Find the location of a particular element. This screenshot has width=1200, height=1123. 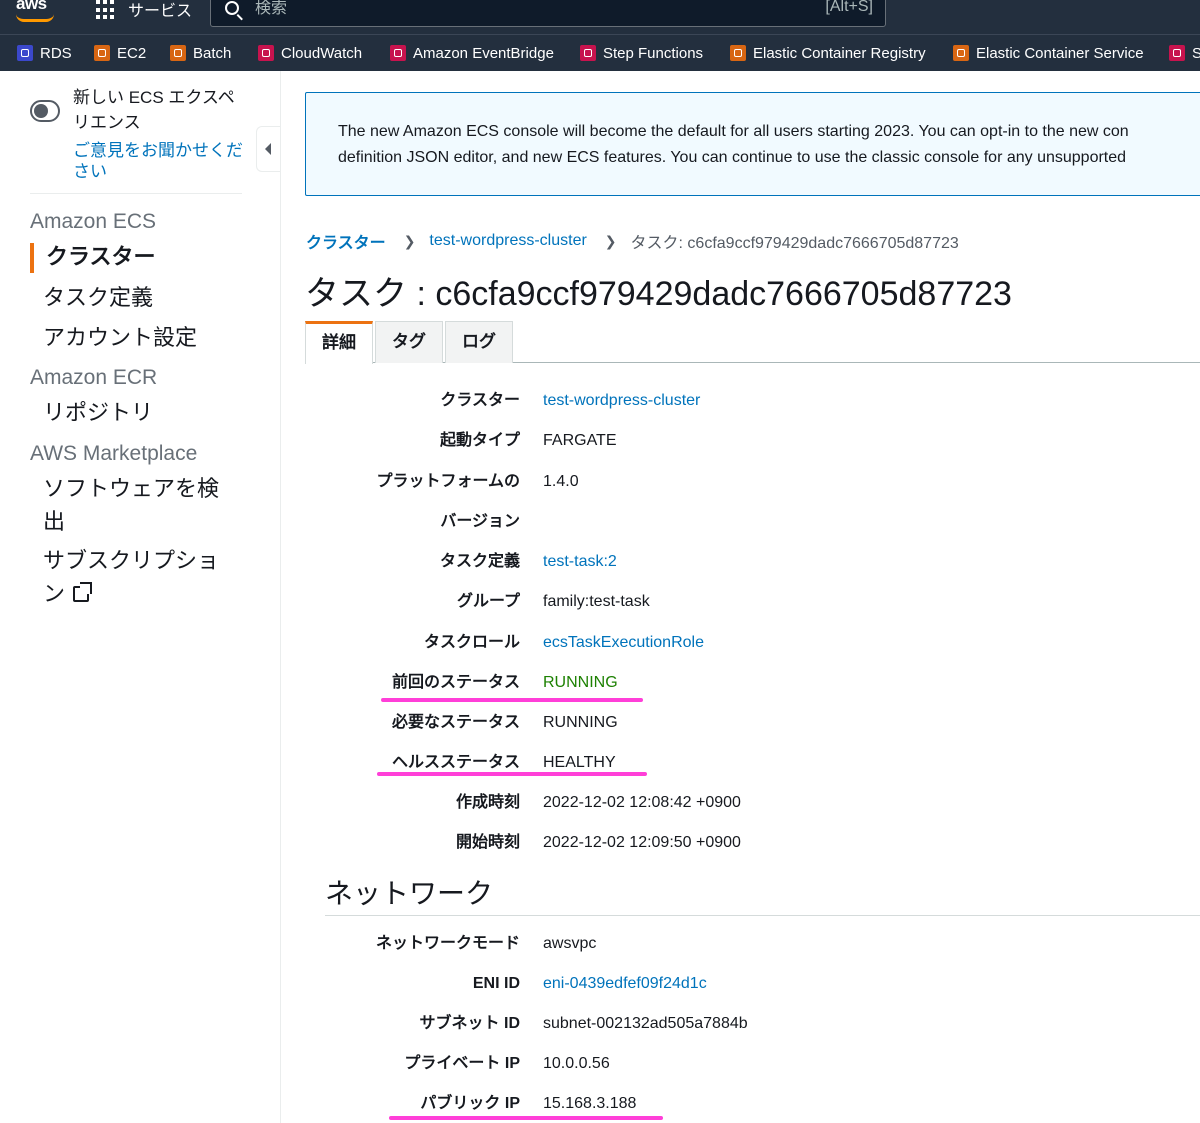

search-box: [Alt+S] is located at coordinates (548, 13).